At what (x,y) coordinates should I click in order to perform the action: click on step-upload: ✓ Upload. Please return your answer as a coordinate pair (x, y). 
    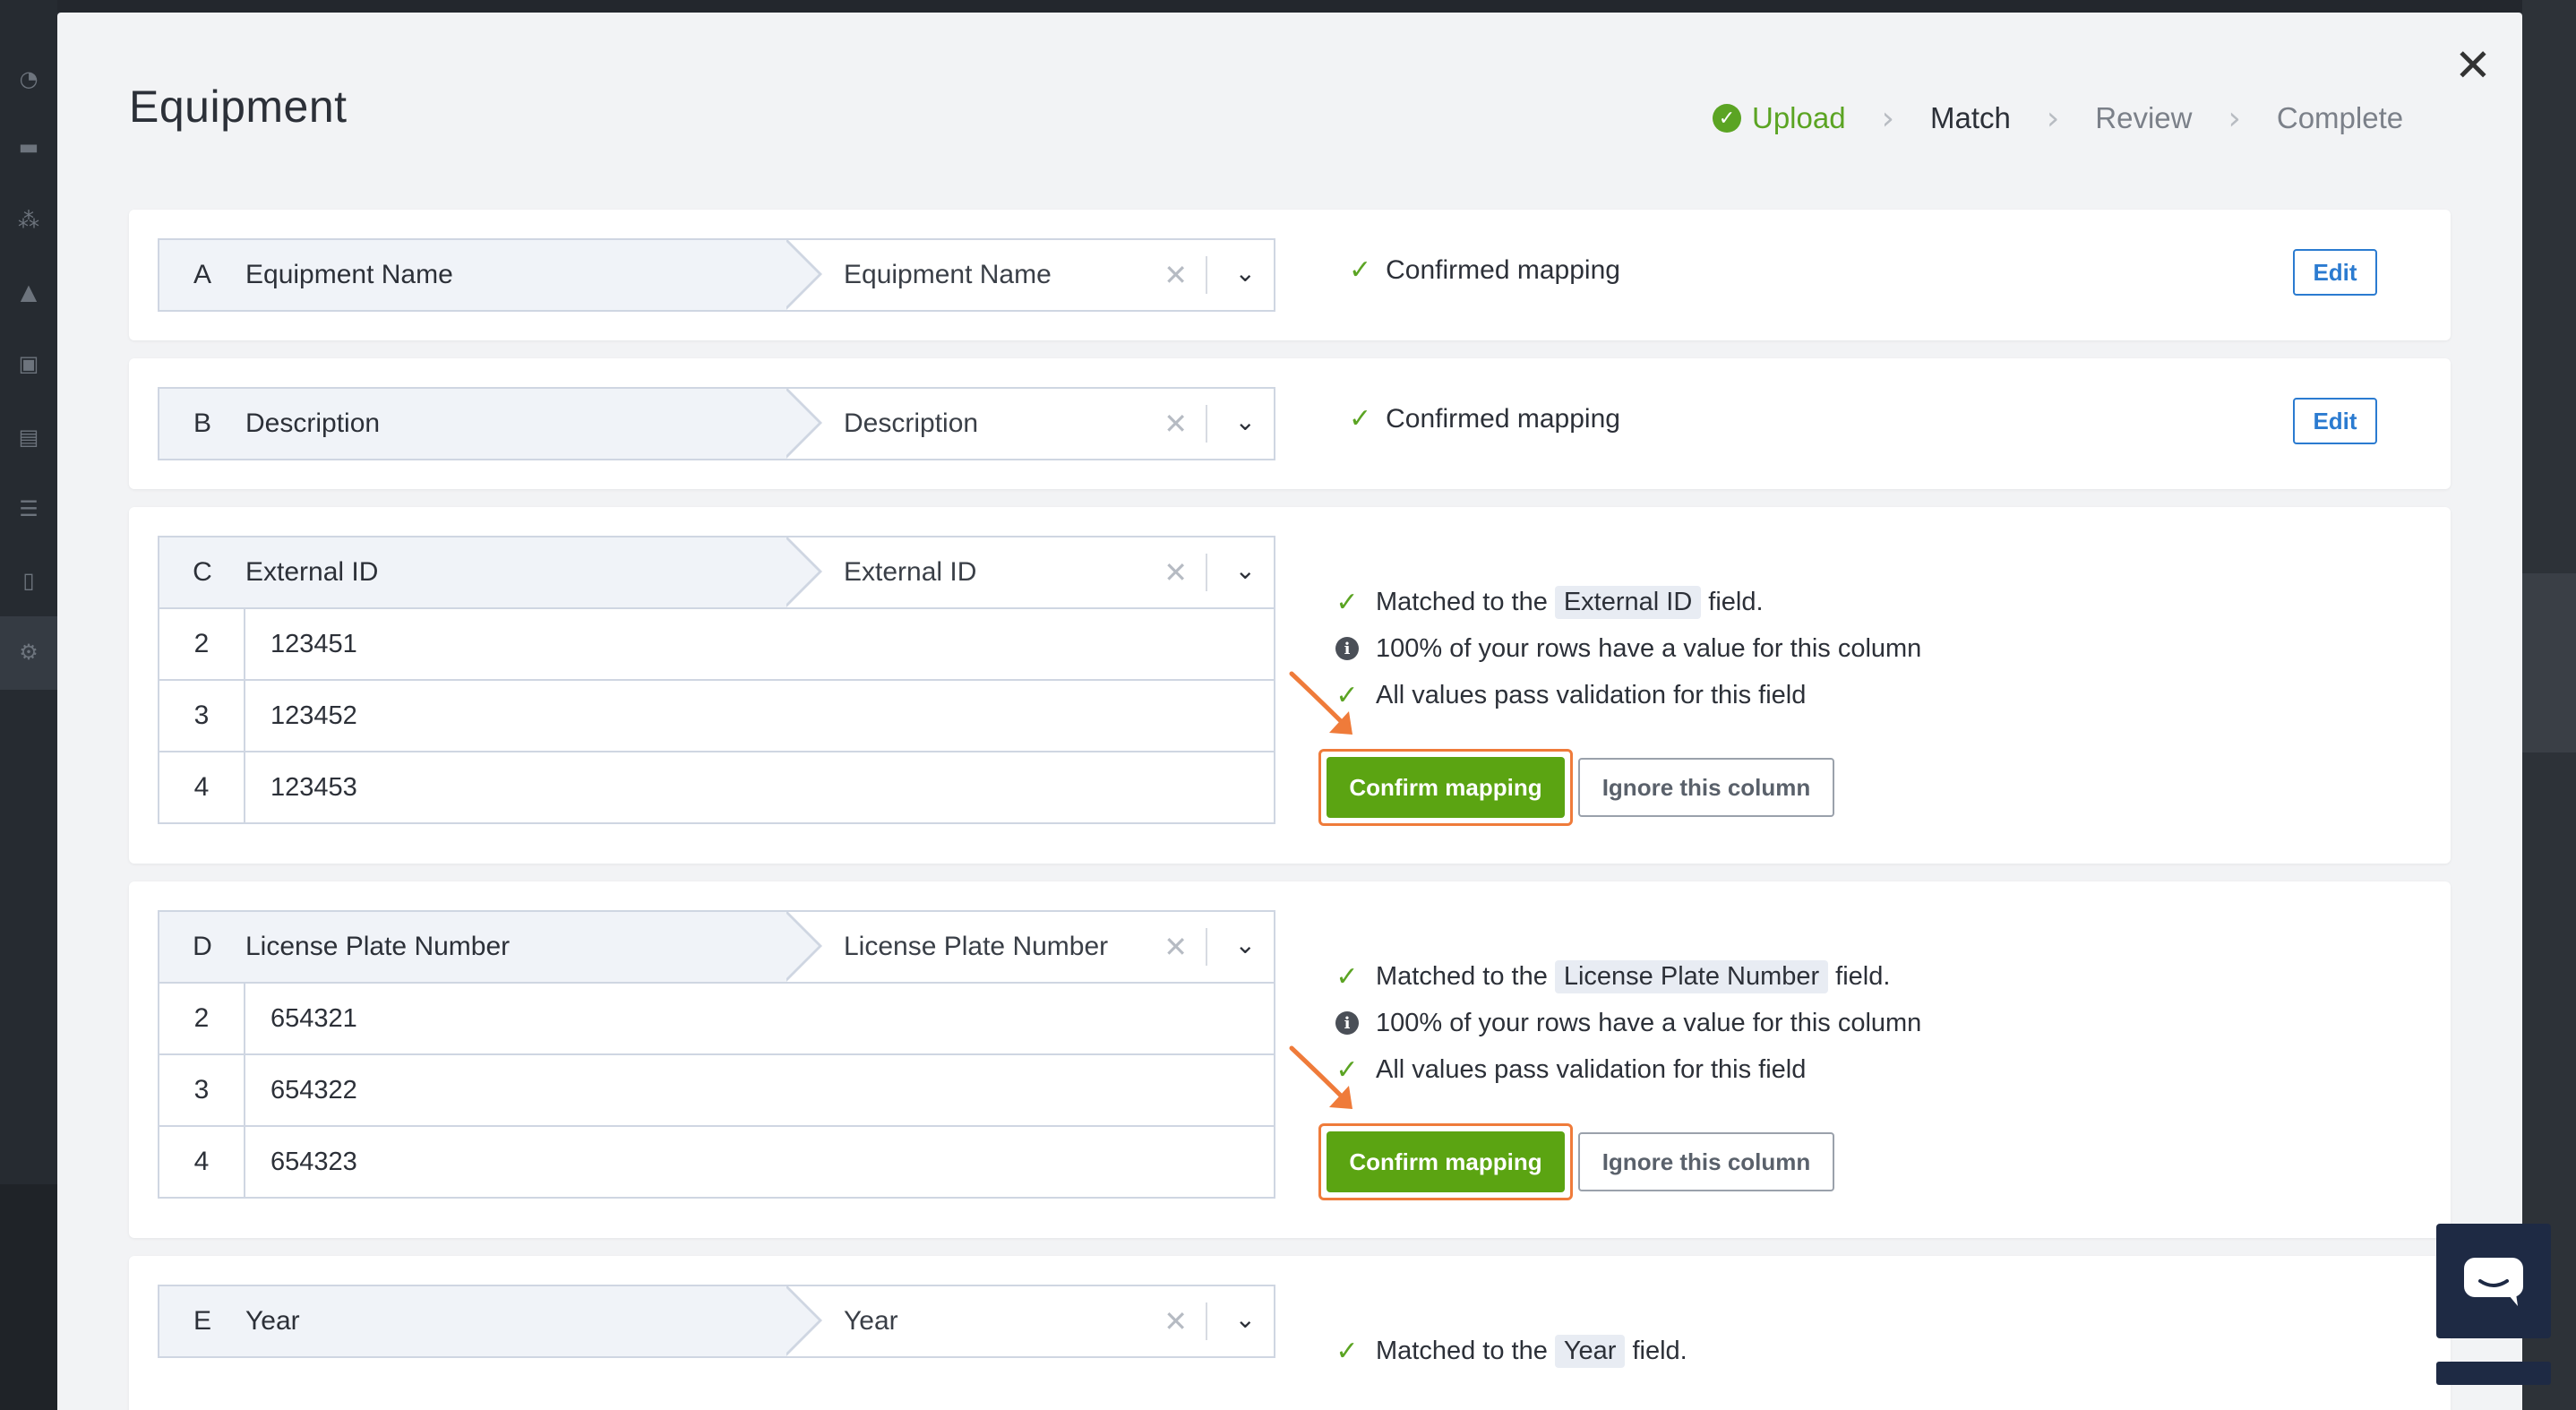
    Looking at the image, I should click on (1779, 118).